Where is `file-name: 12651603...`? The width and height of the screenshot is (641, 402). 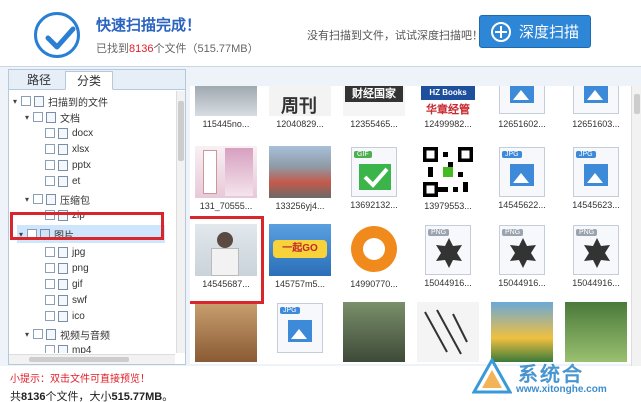
file-name: 12651603... is located at coordinates (596, 124).